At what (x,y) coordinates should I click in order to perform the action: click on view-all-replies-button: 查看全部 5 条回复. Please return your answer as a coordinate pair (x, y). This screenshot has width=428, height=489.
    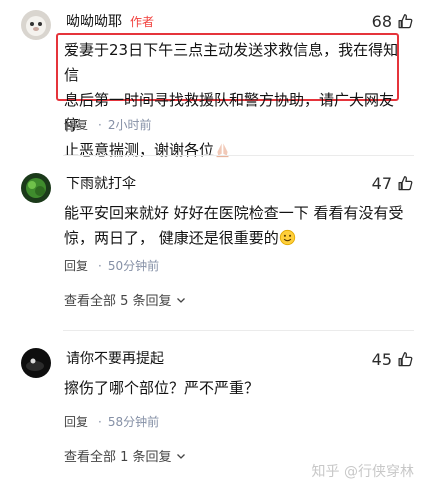
    Looking at the image, I should click on (125, 299).